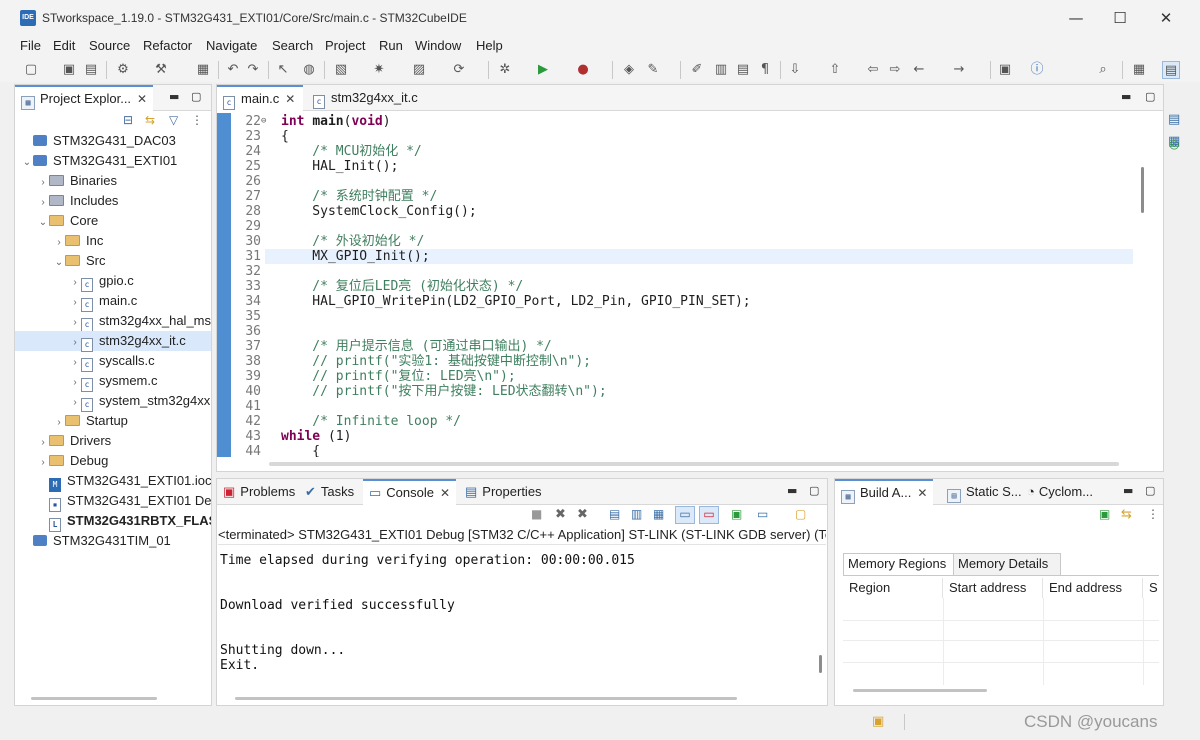 The height and width of the screenshot is (740, 1200). I want to click on tree-item-core: ⌄ Core, so click(56, 221).